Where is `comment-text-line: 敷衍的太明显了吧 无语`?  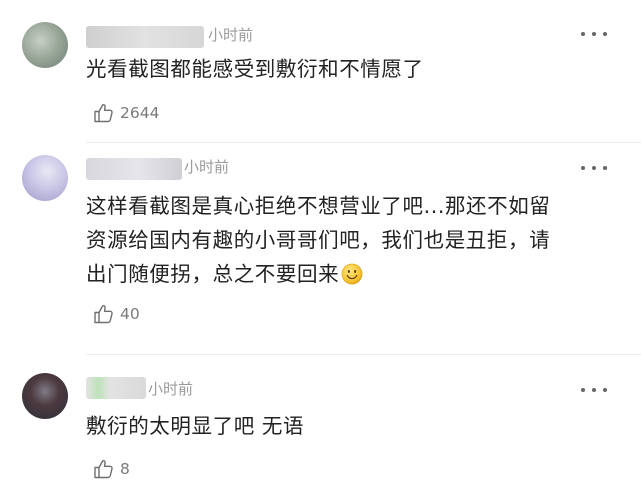
comment-text-line: 敷衍的太明显了吧 无语 is located at coordinates (195, 426).